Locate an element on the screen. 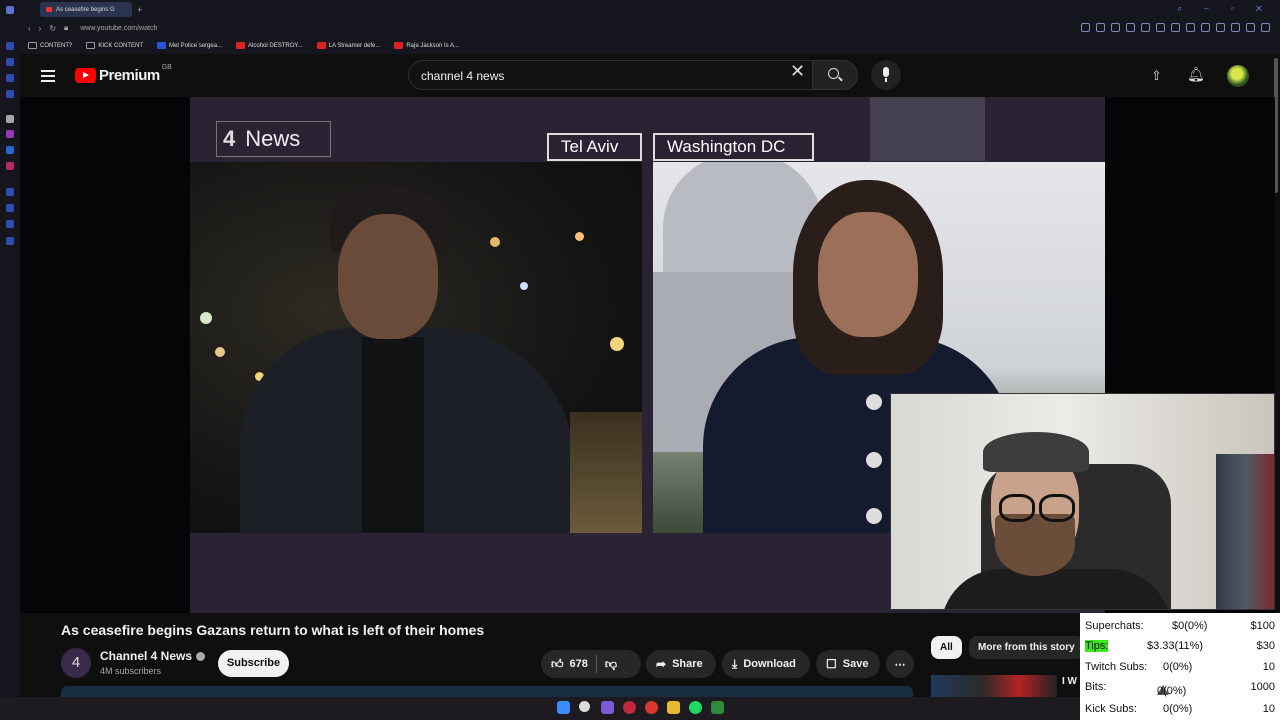  spotify-icon is located at coordinates (695, 707).